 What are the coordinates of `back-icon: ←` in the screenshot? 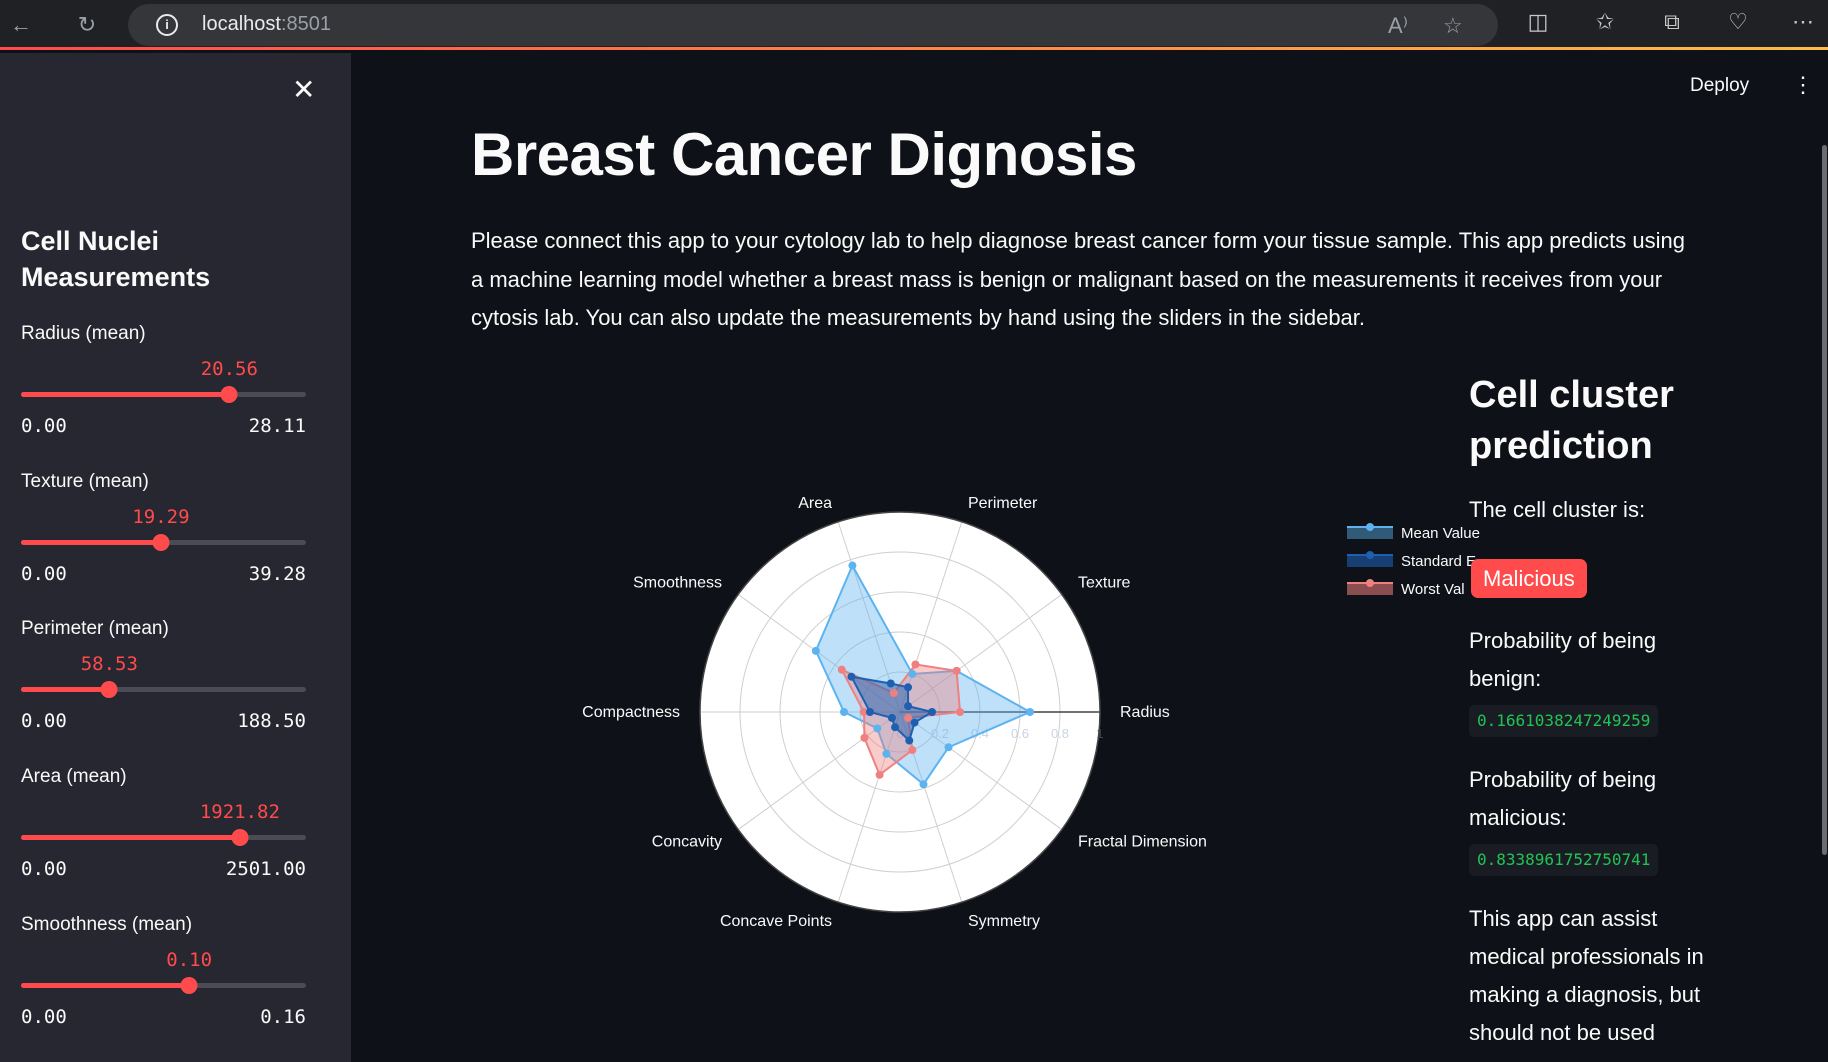 It's located at (21, 25).